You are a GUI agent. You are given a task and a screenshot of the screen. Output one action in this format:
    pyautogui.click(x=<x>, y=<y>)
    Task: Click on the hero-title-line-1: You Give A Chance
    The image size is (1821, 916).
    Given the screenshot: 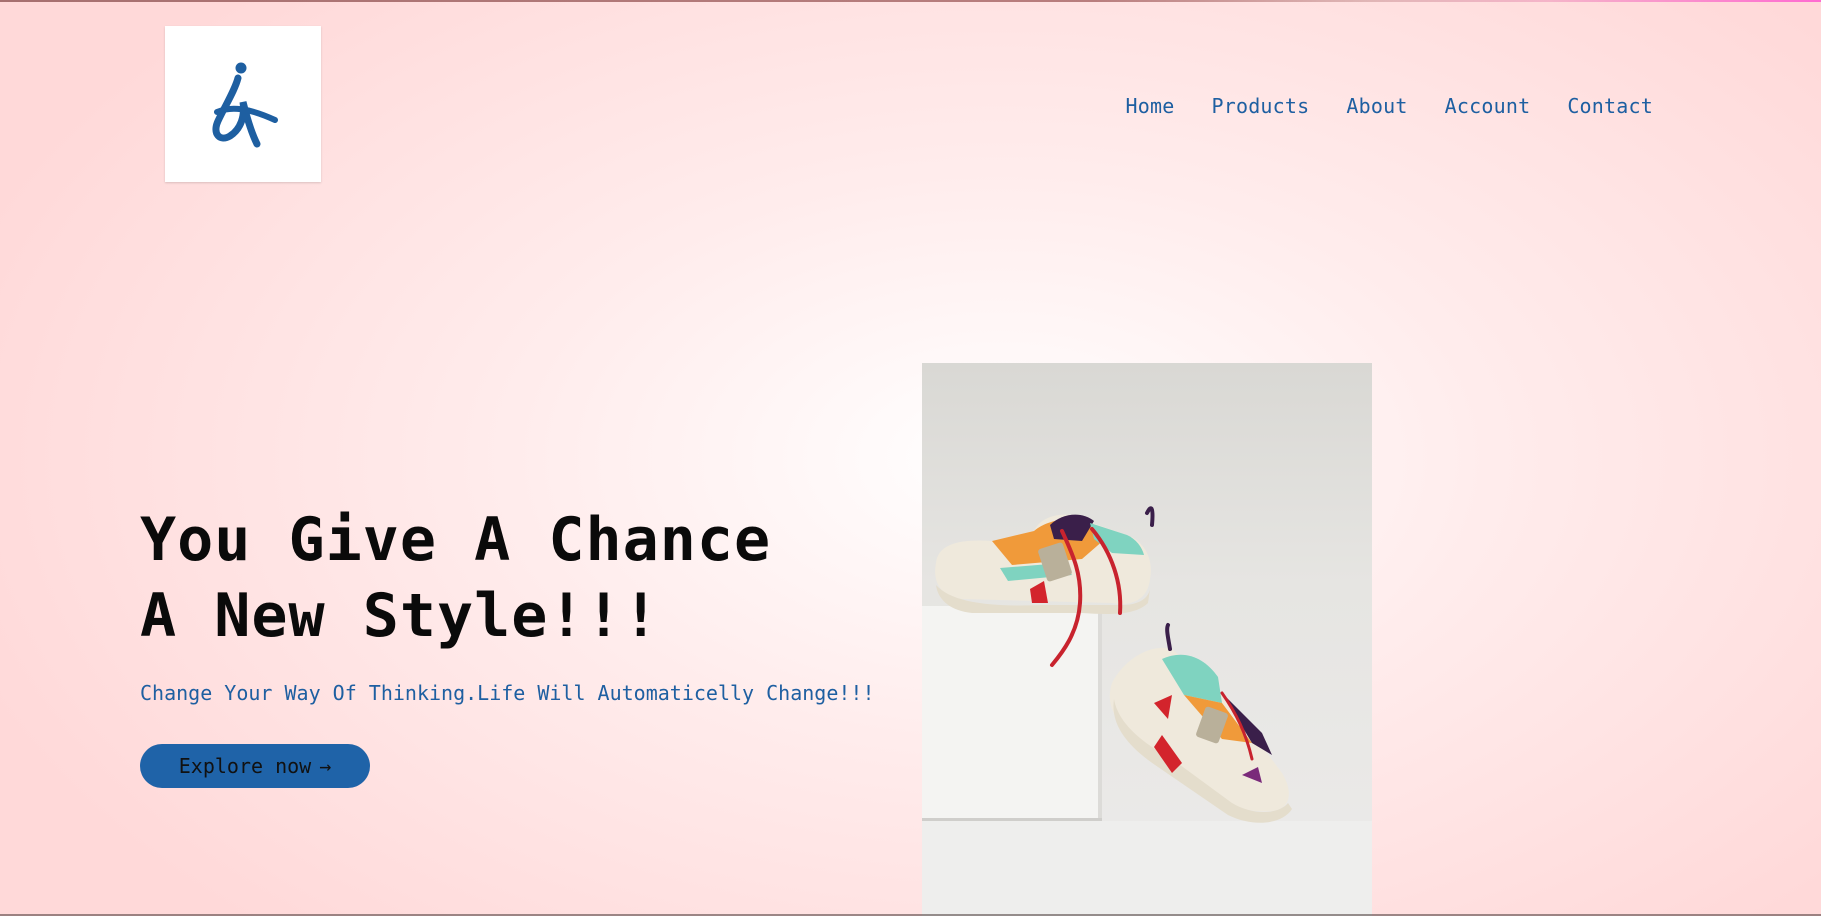 What is the action you would take?
    pyautogui.click(x=456, y=540)
    